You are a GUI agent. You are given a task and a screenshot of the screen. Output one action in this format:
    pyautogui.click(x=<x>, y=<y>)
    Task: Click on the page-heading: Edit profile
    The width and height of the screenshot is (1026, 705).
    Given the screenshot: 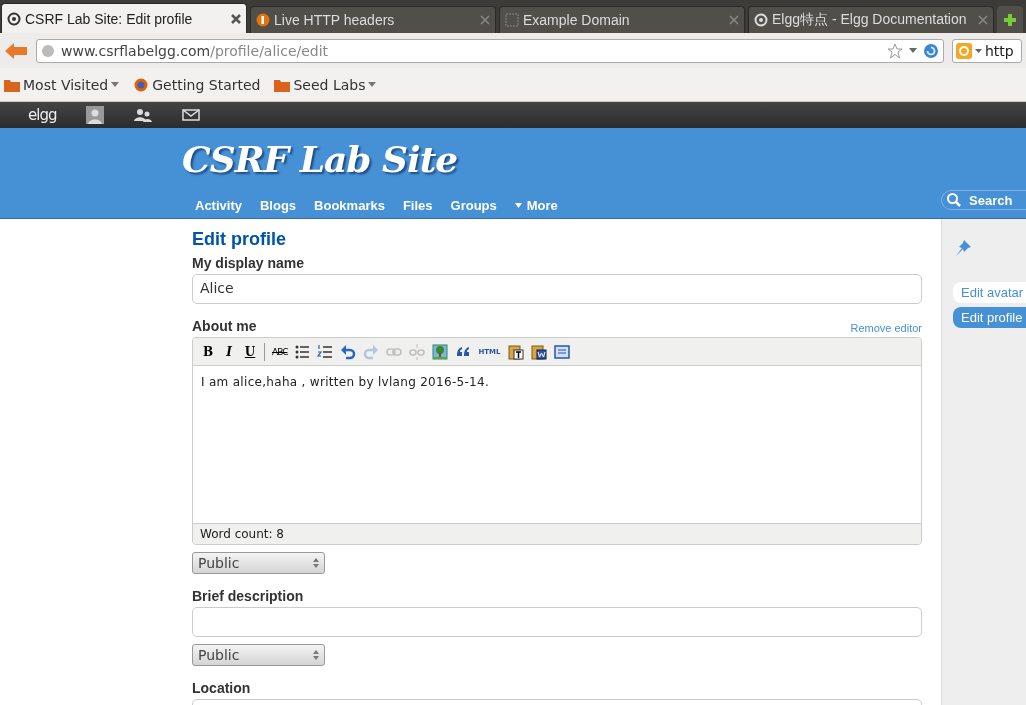 What is the action you would take?
    pyautogui.click(x=239, y=239)
    